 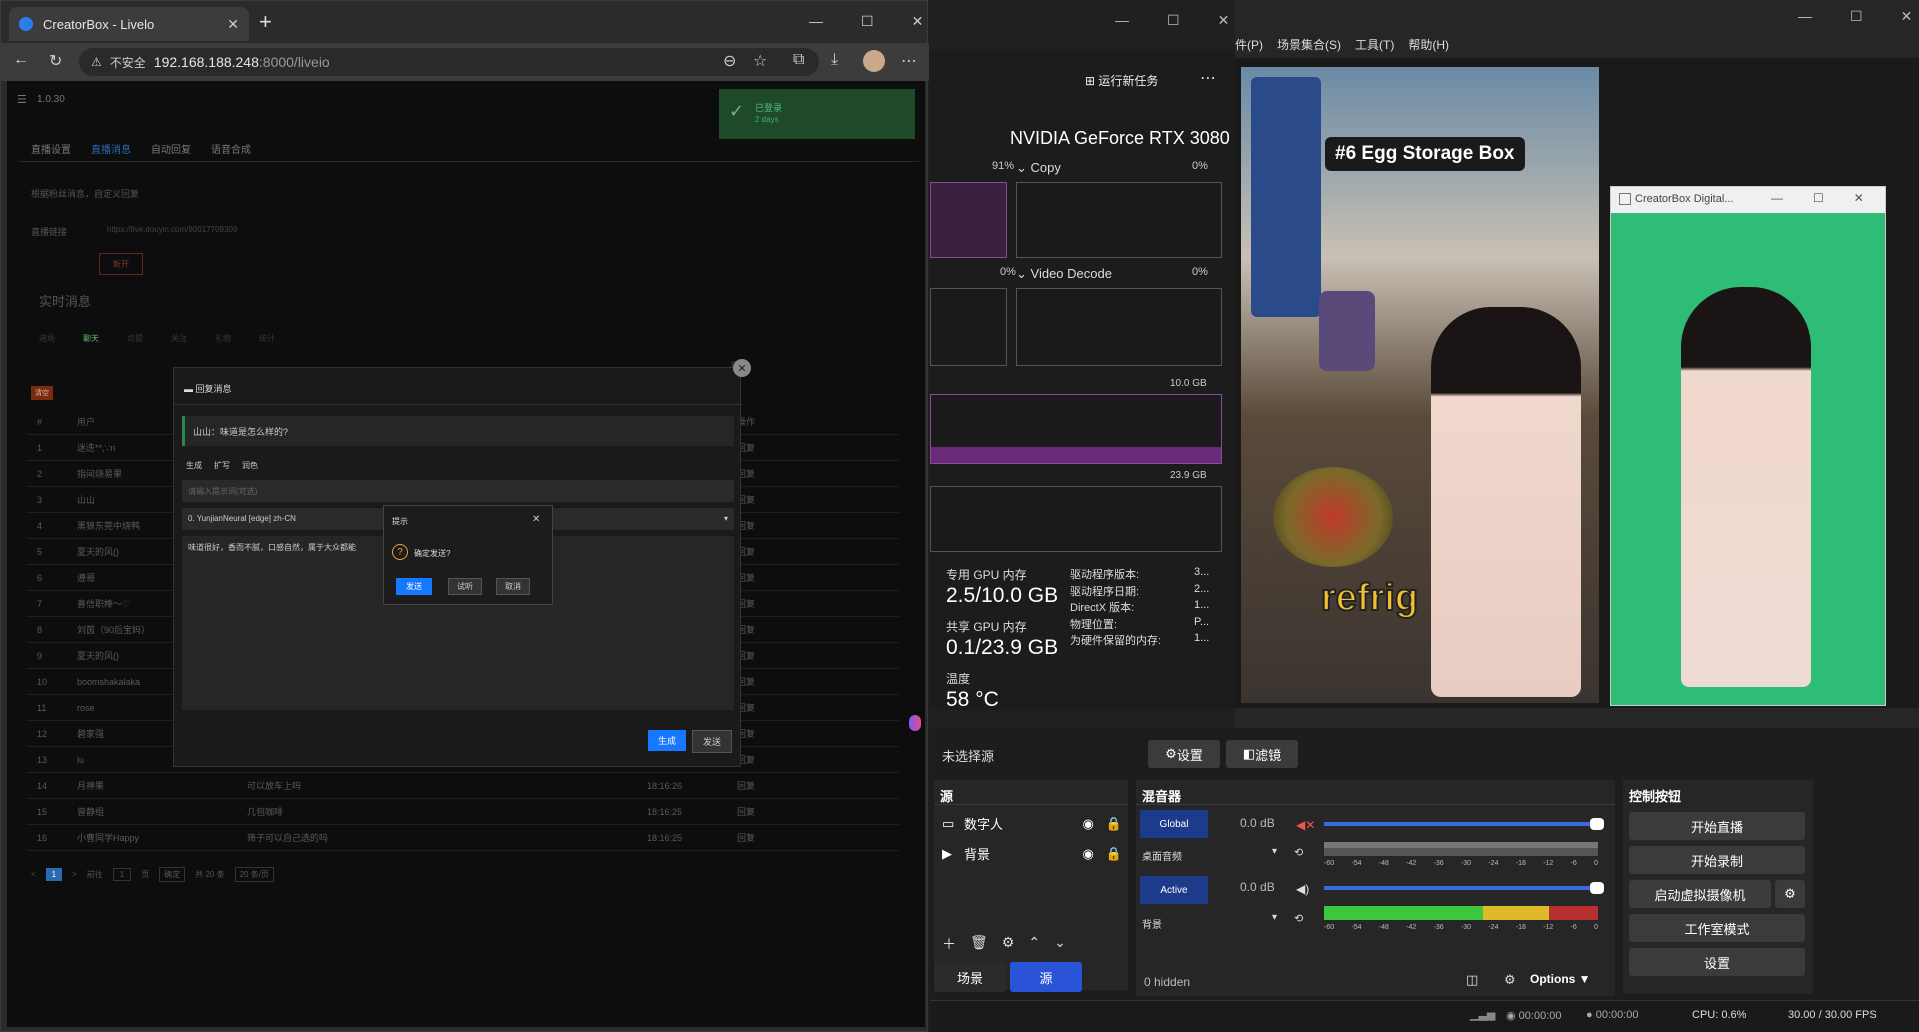 What do you see at coordinates (1717, 928) in the screenshot?
I see `studio-mode-button: 工作室模式` at bounding box center [1717, 928].